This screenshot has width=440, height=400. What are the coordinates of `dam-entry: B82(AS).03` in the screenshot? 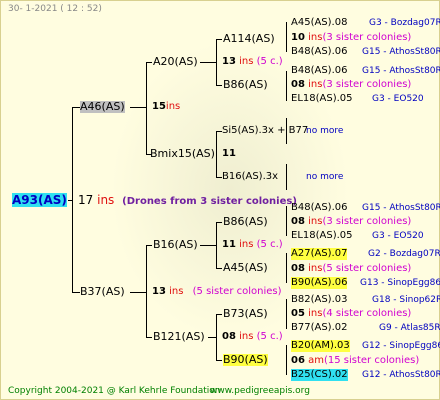 It's located at (319, 300).